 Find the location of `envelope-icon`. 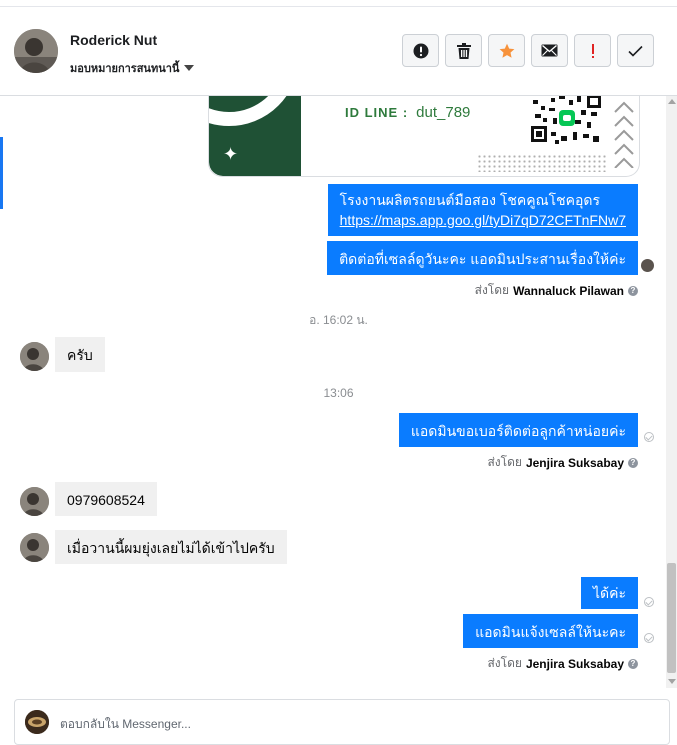

envelope-icon is located at coordinates (549, 50).